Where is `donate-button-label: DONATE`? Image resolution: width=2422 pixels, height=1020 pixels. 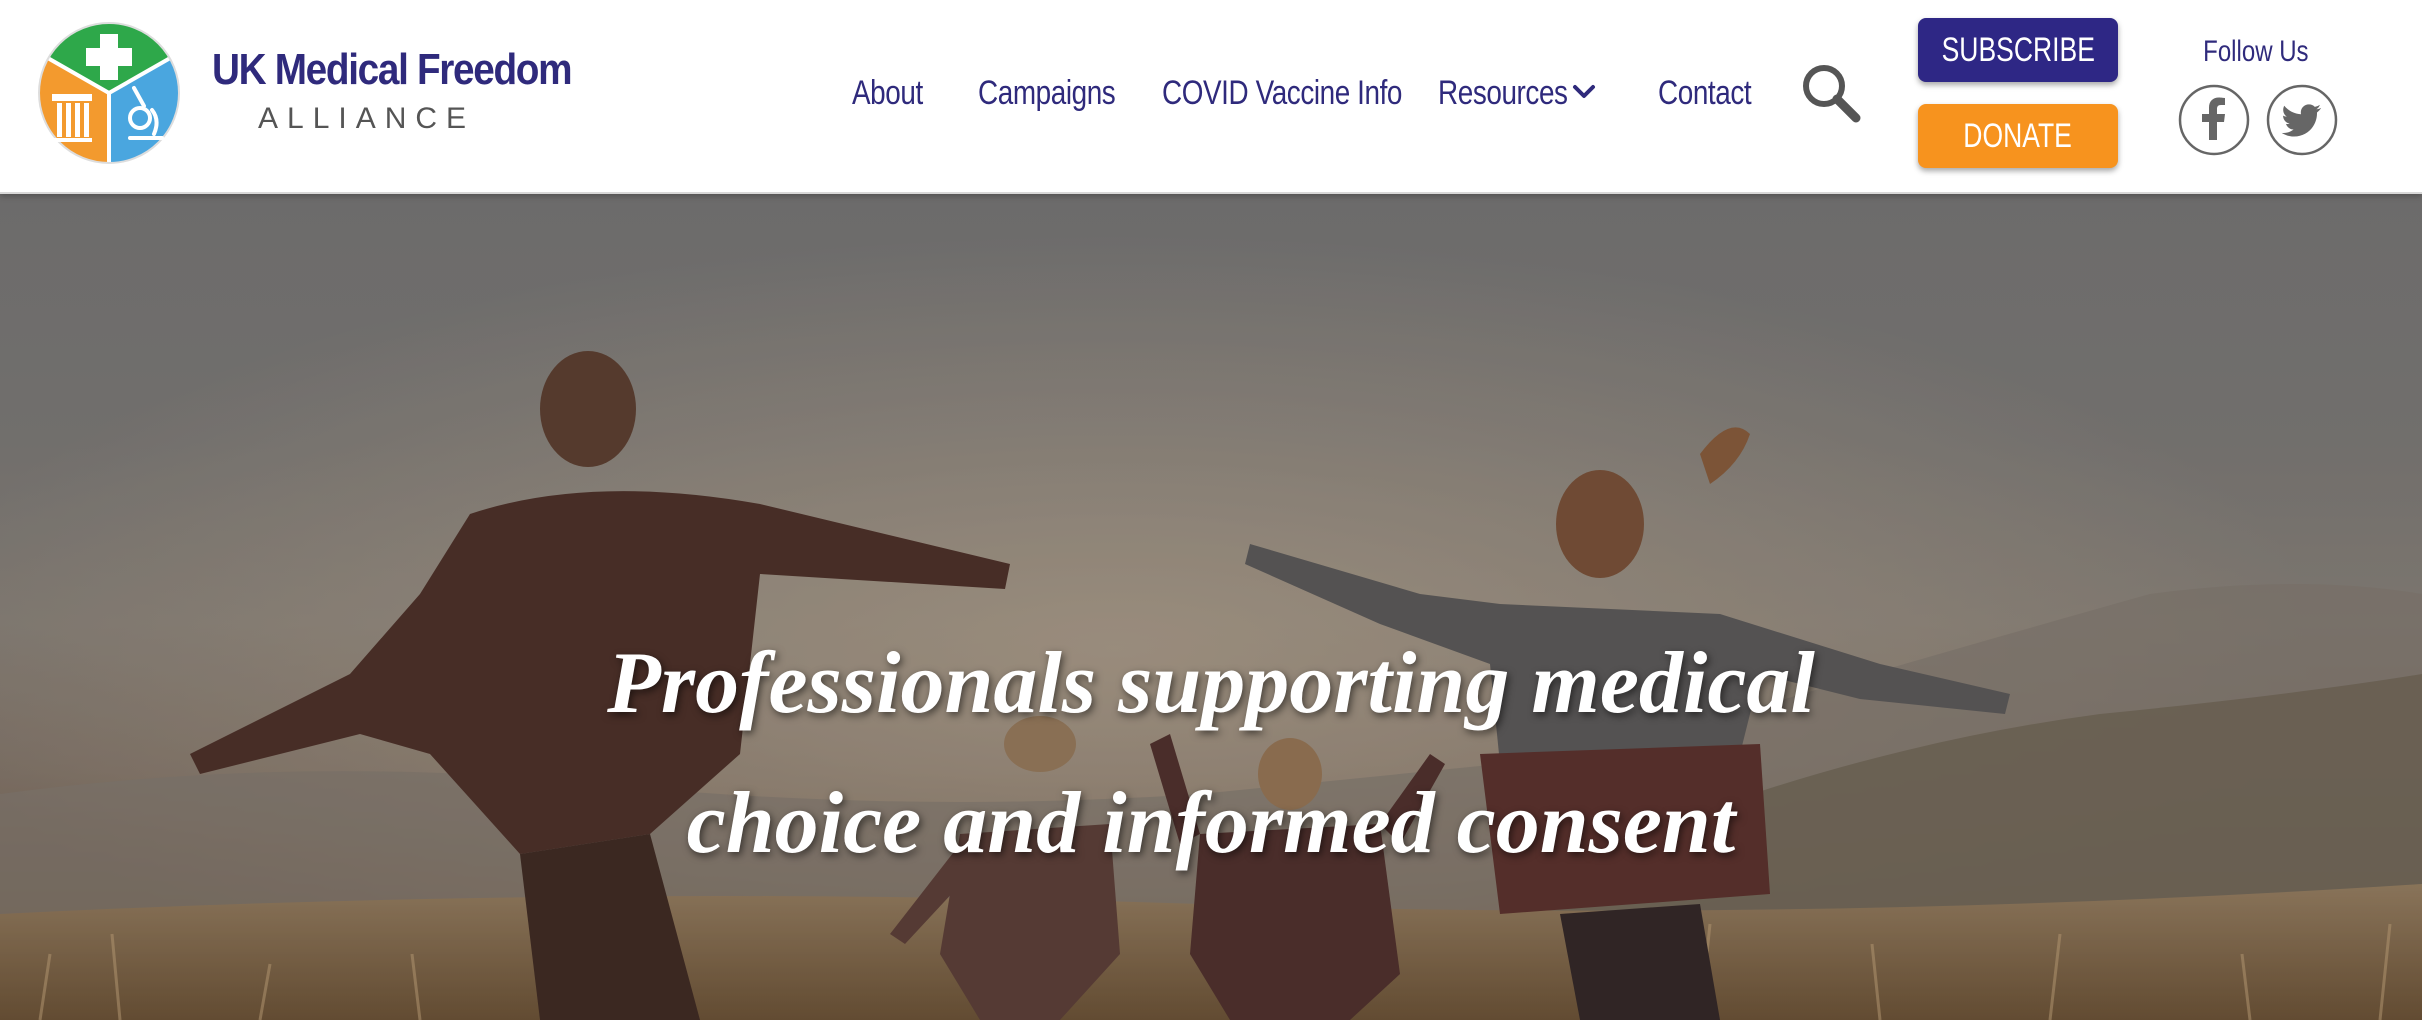 donate-button-label: DONATE is located at coordinates (2018, 136).